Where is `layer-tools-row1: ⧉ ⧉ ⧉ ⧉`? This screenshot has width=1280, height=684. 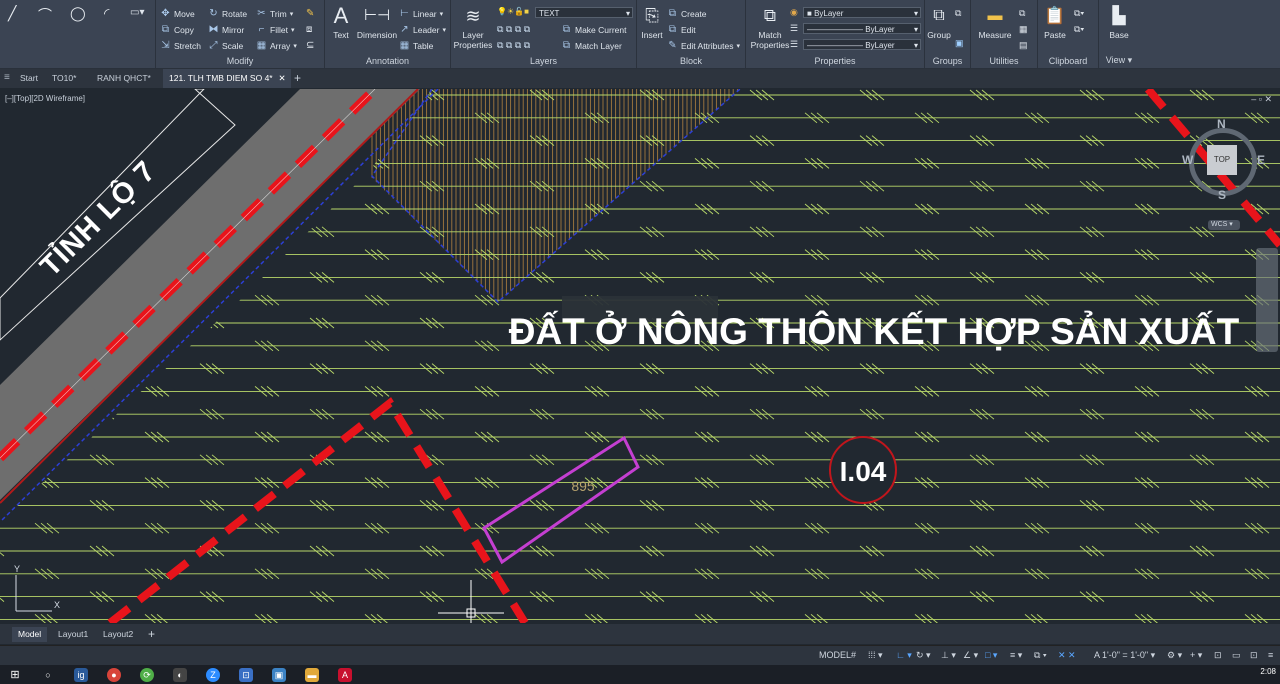 layer-tools-row1: ⧉ ⧉ ⧉ ⧉ is located at coordinates (513, 29).